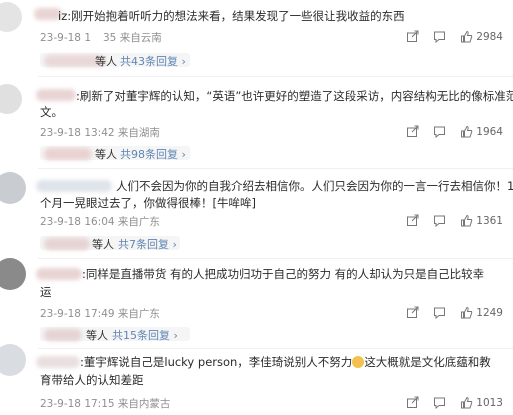 This screenshot has width=513, height=415. I want to click on comment-body-line2: 育带给人的认知差距, so click(92, 380).